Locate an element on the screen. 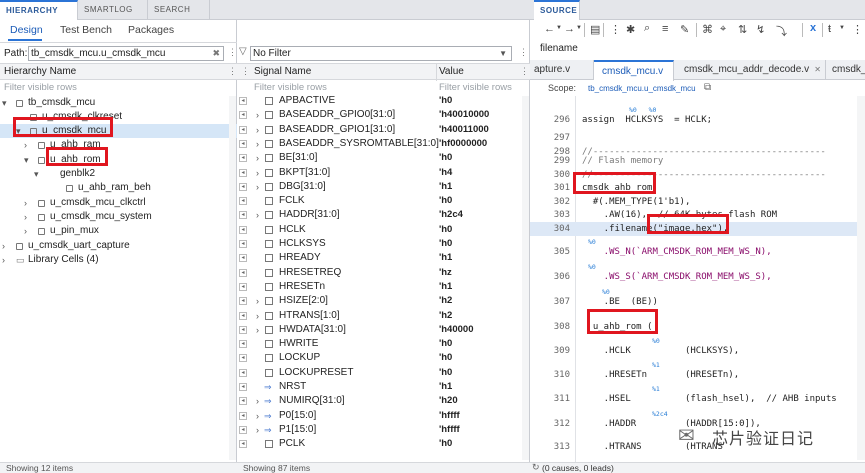 This screenshot has width=865, height=473. code-line: .HCLK (HCLKSYS), is located at coordinates (660, 351).